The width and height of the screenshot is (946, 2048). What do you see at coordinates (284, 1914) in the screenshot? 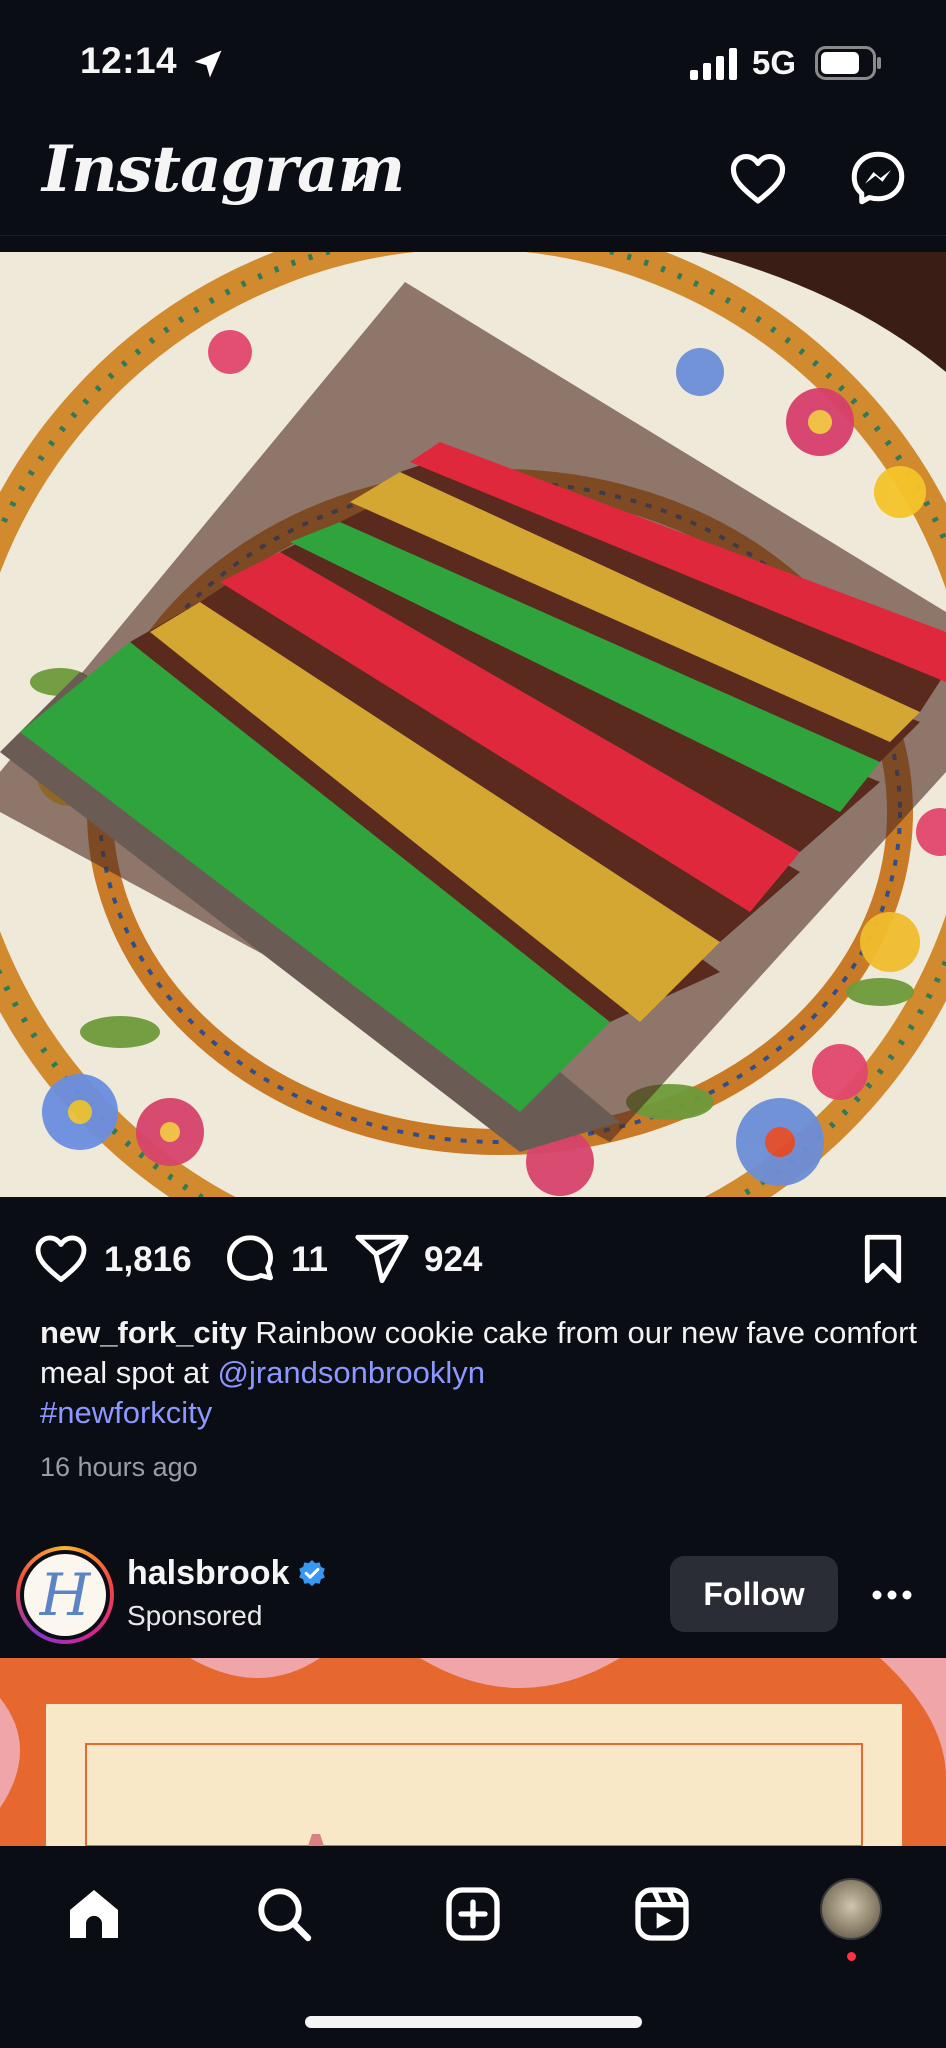
I see `search-icon` at bounding box center [284, 1914].